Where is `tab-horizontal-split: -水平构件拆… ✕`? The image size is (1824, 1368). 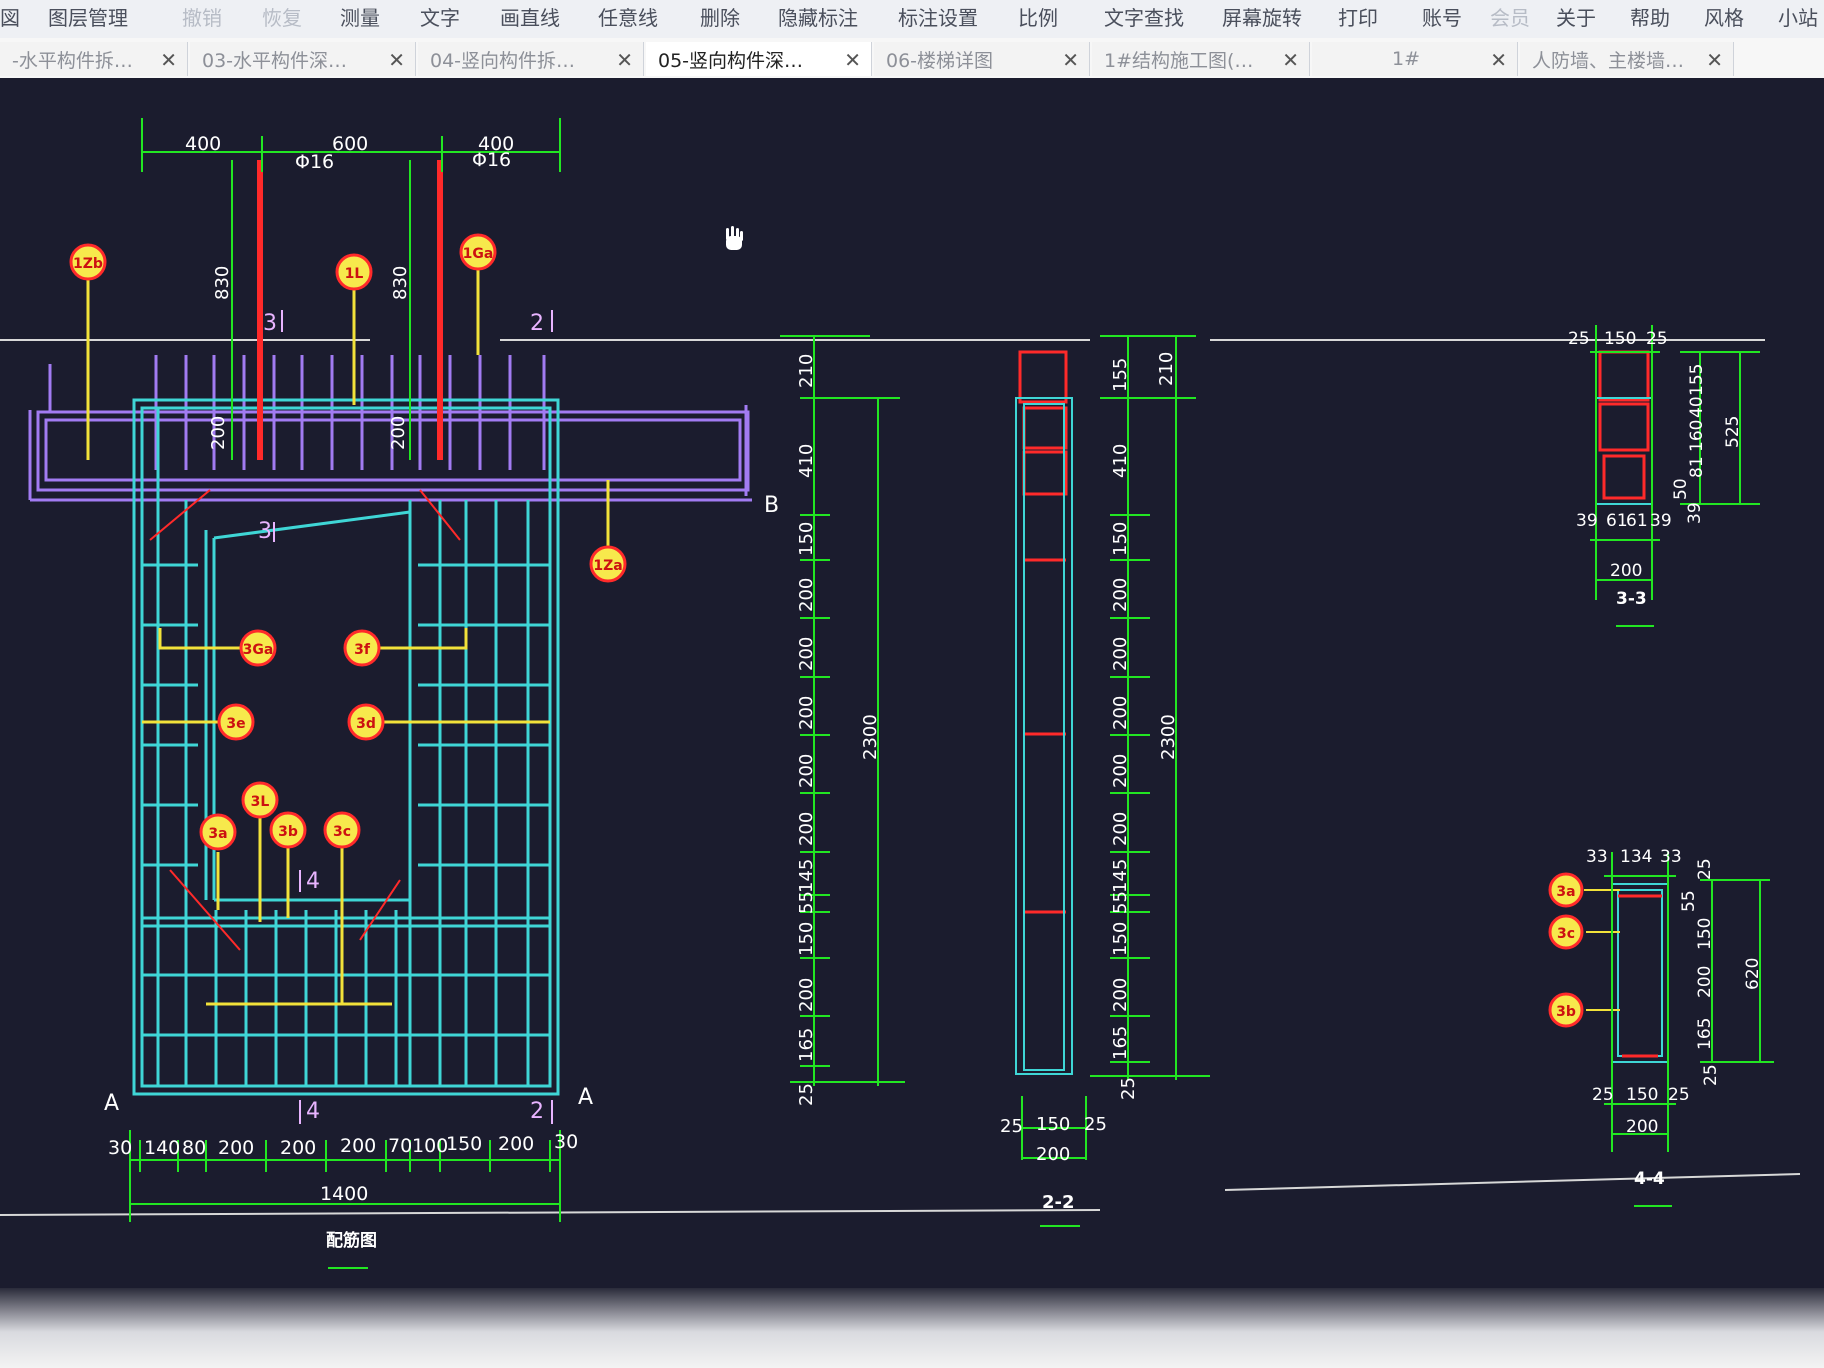 tab-horizontal-split: -水平构件拆… ✕ is located at coordinates (94, 59).